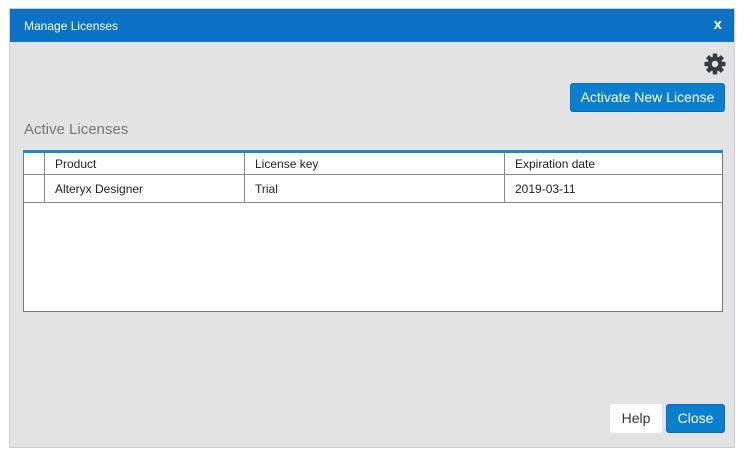  Describe the element at coordinates (718, 24) in the screenshot. I see `close-icon: x` at that location.